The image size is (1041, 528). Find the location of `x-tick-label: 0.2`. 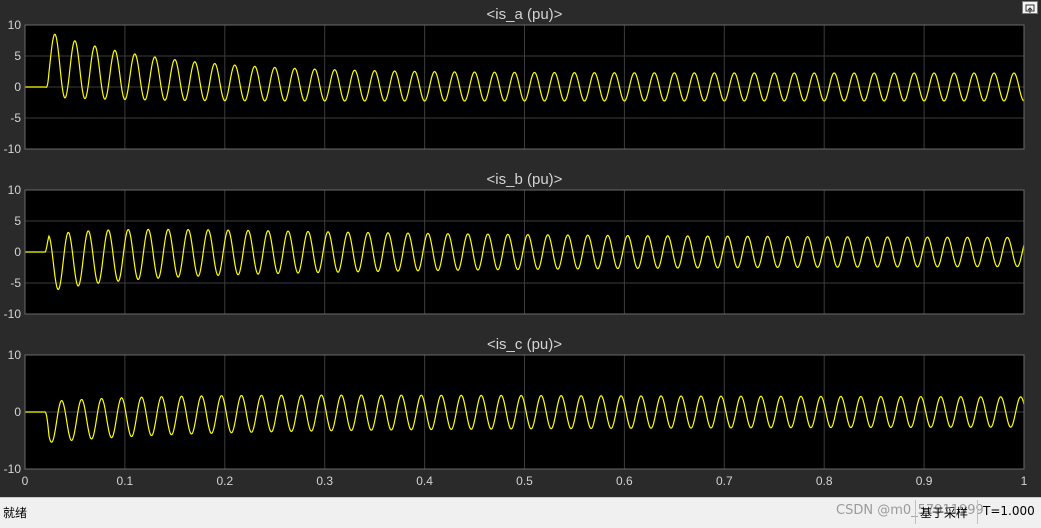

x-tick-label: 0.2 is located at coordinates (224, 481).